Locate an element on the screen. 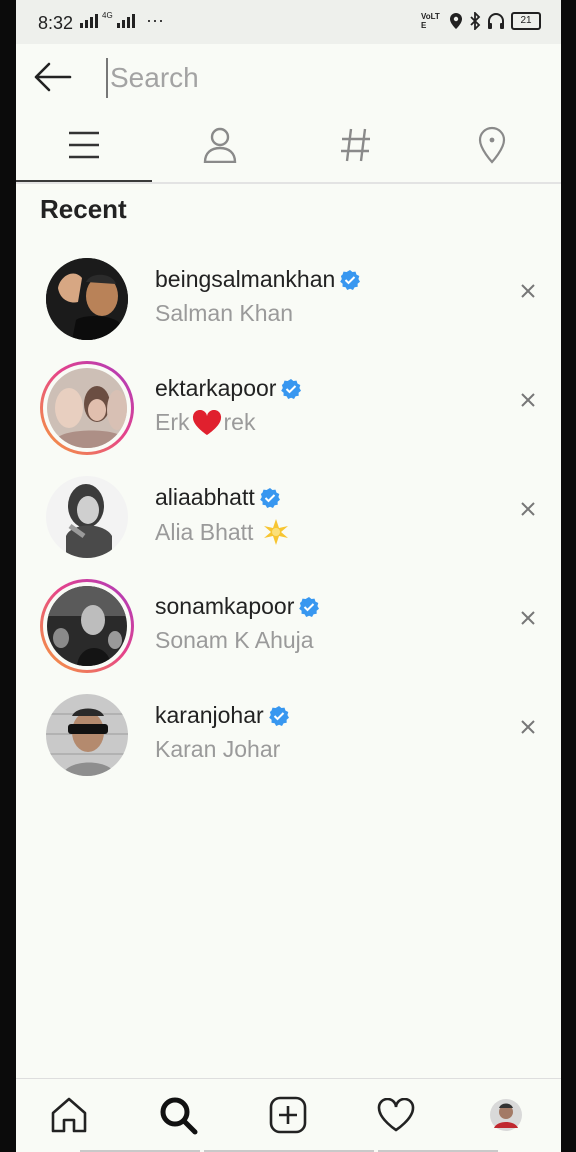 This screenshot has width=576, height=1152. full-name: Sonam K Ahuja is located at coordinates (234, 640).